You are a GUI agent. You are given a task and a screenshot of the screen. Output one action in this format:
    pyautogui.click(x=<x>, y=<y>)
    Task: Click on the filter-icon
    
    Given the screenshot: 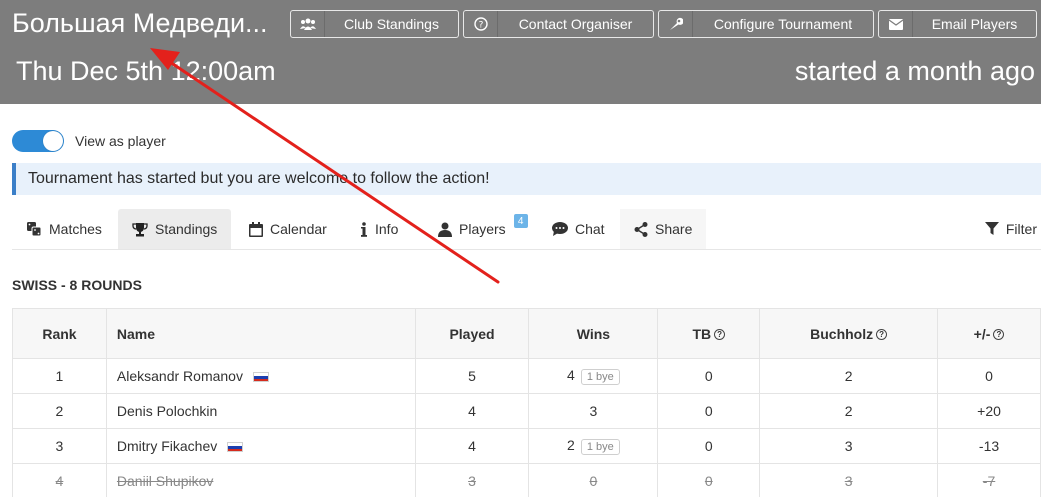 What is the action you would take?
    pyautogui.click(x=991, y=229)
    